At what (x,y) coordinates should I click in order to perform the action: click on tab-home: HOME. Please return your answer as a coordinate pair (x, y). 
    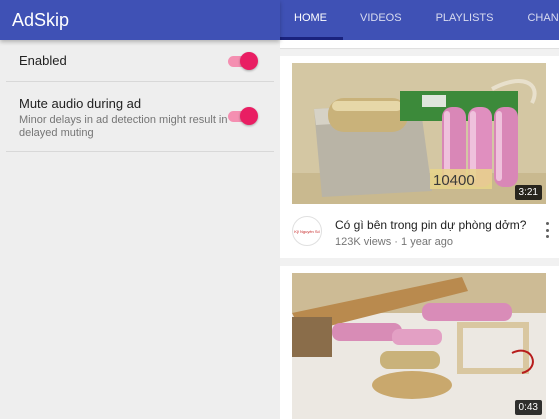
    Looking at the image, I should click on (311, 20).